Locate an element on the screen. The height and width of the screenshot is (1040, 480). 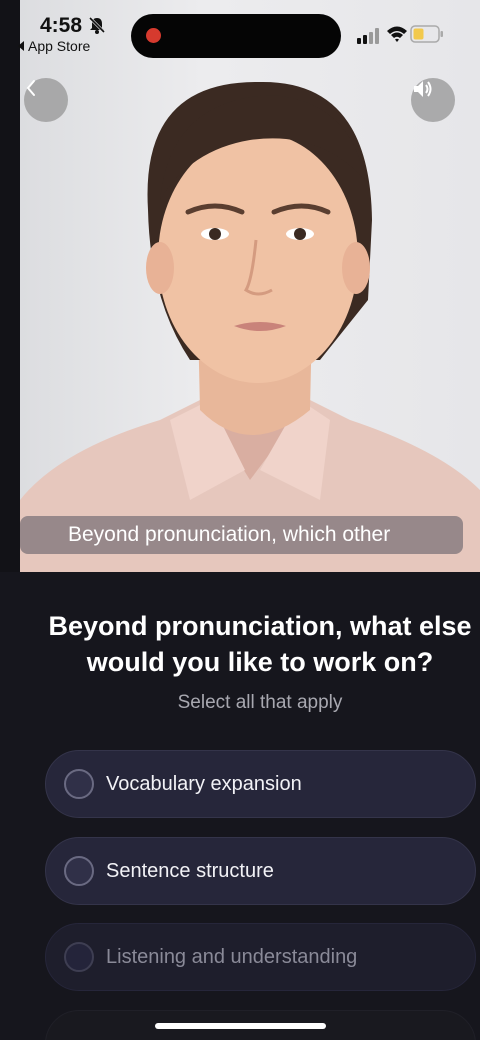
option-label: Vocabulary expansion is located at coordinates (204, 783).